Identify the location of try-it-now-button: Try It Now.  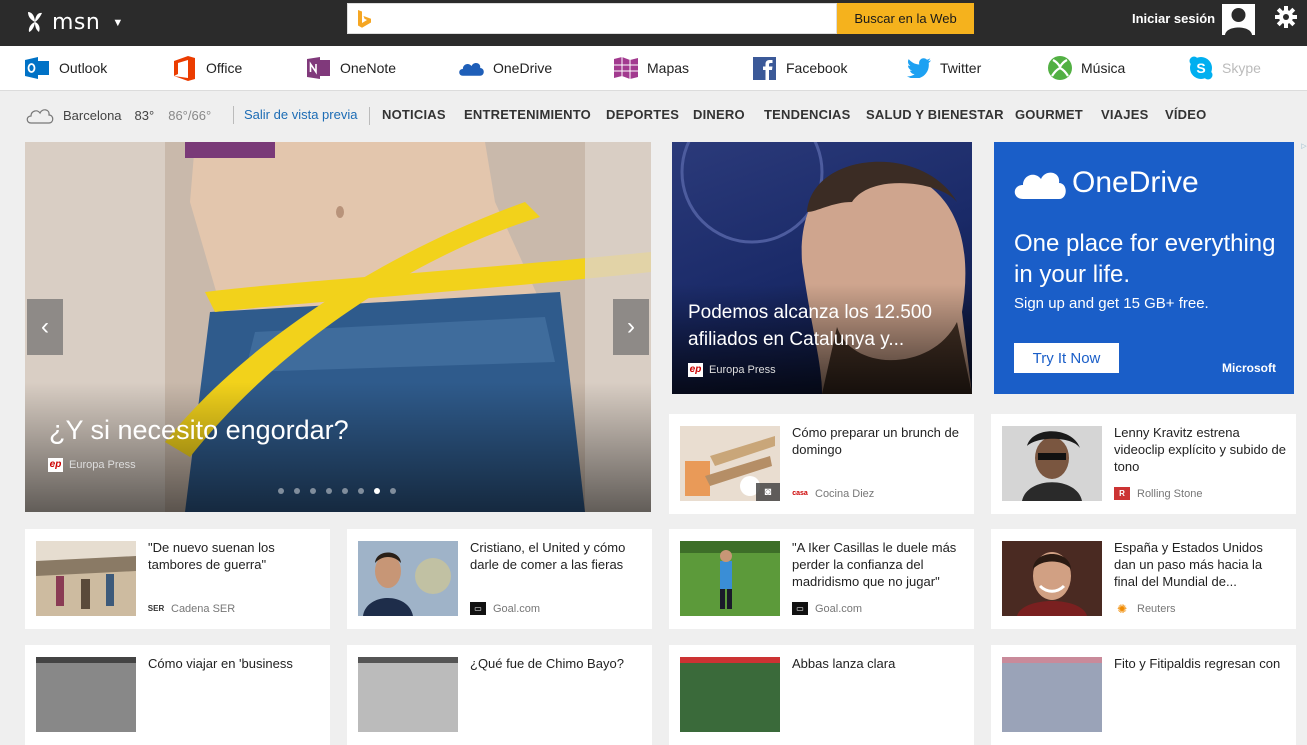
(1066, 358).